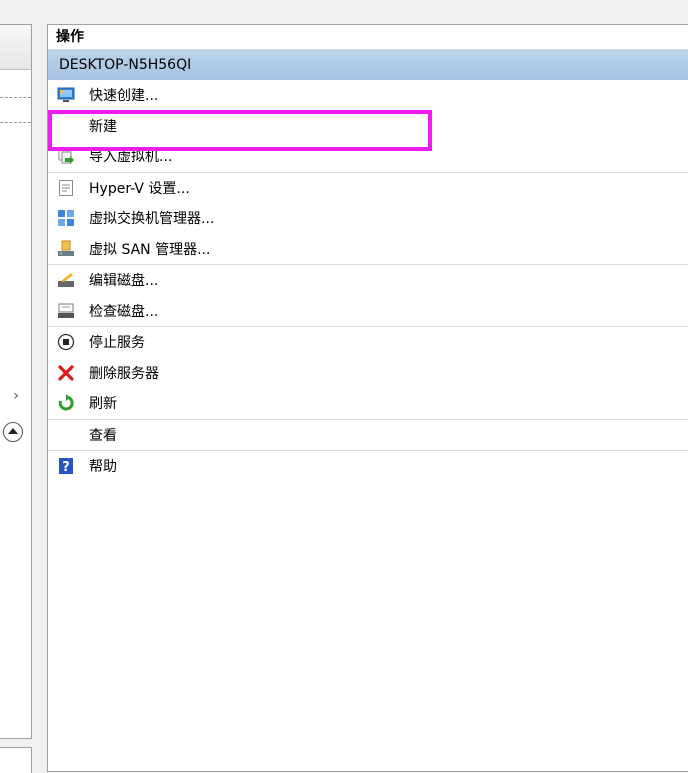 This screenshot has width=688, height=773. What do you see at coordinates (16, 396) in the screenshot?
I see `scroll-right-arrow-icon: ›` at bounding box center [16, 396].